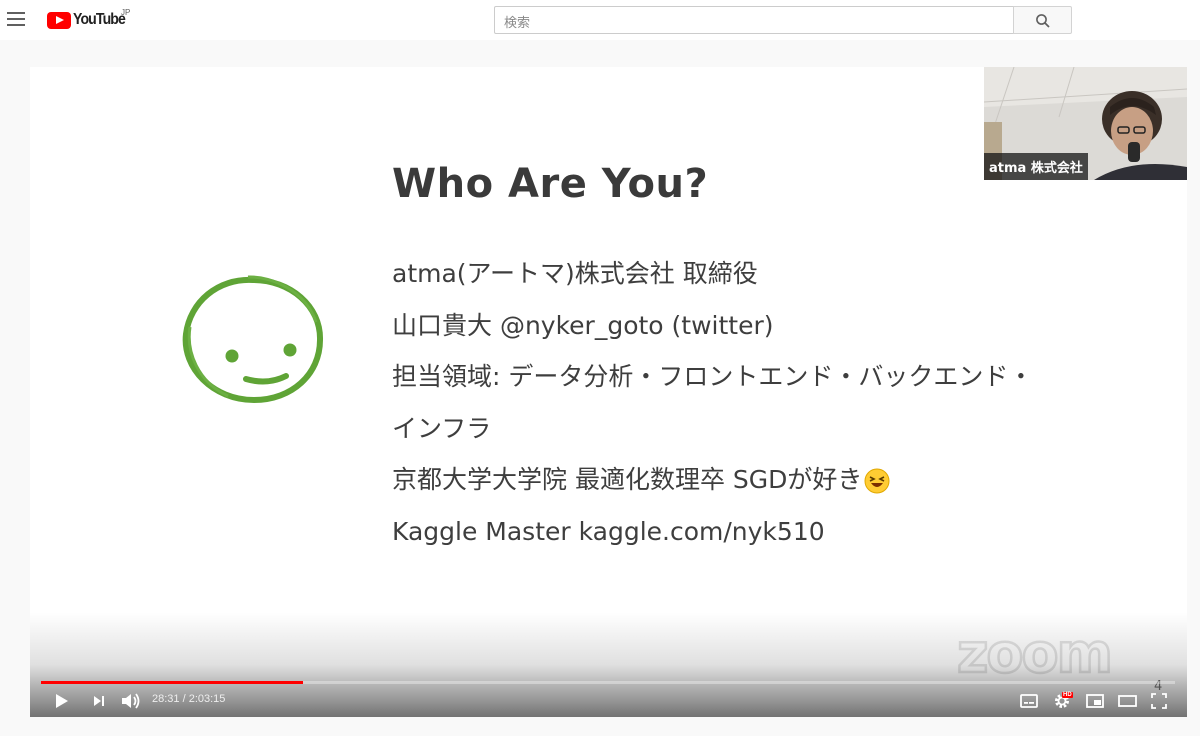  I want to click on play-icon, so click(62, 701).